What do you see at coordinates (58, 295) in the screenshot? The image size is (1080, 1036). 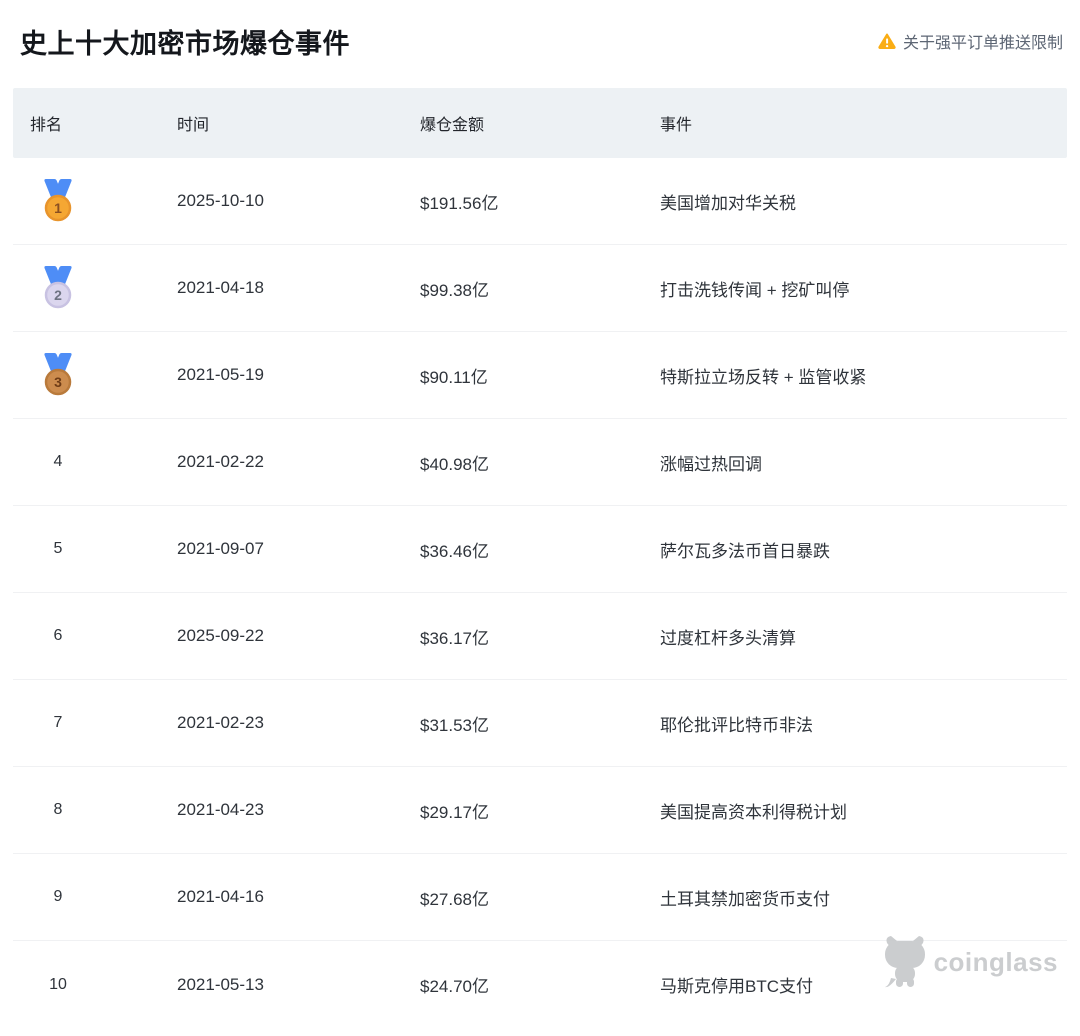 I see `svg-text: 2` at bounding box center [58, 295].